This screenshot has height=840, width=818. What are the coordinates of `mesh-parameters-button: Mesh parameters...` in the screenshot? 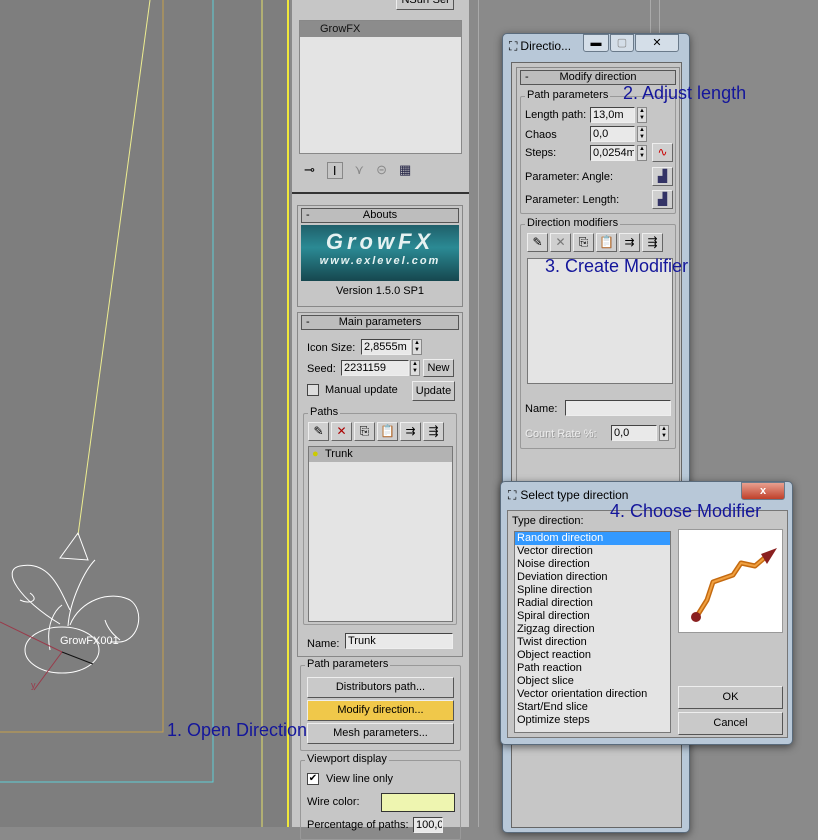 It's located at (380, 733).